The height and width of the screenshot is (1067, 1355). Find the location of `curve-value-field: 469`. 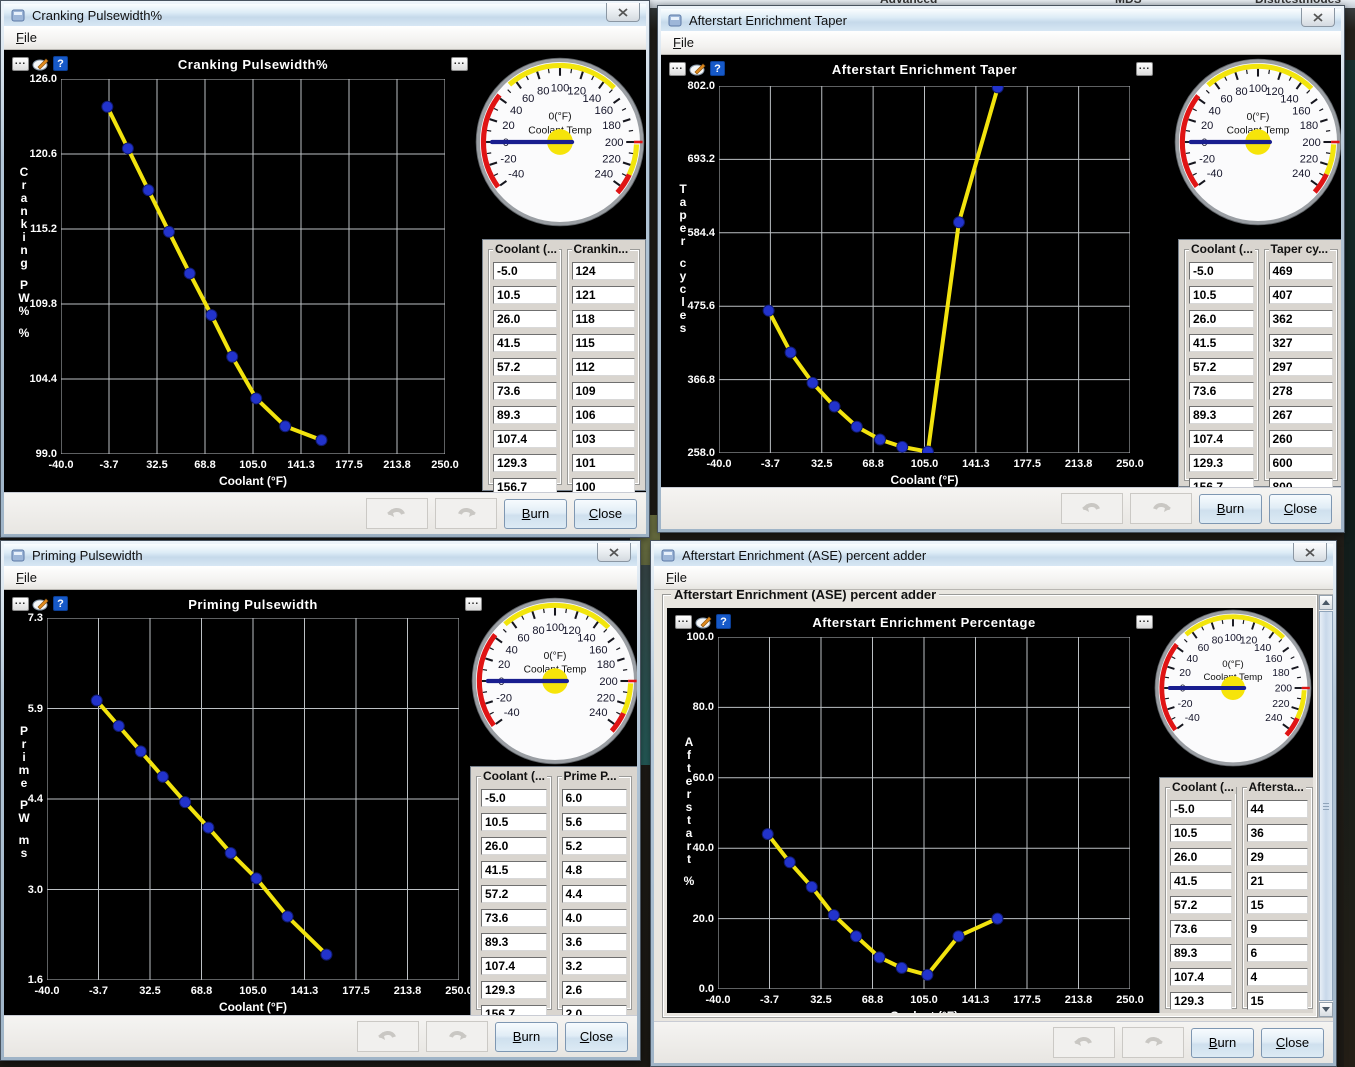

curve-value-field: 469 is located at coordinates (1300, 271).